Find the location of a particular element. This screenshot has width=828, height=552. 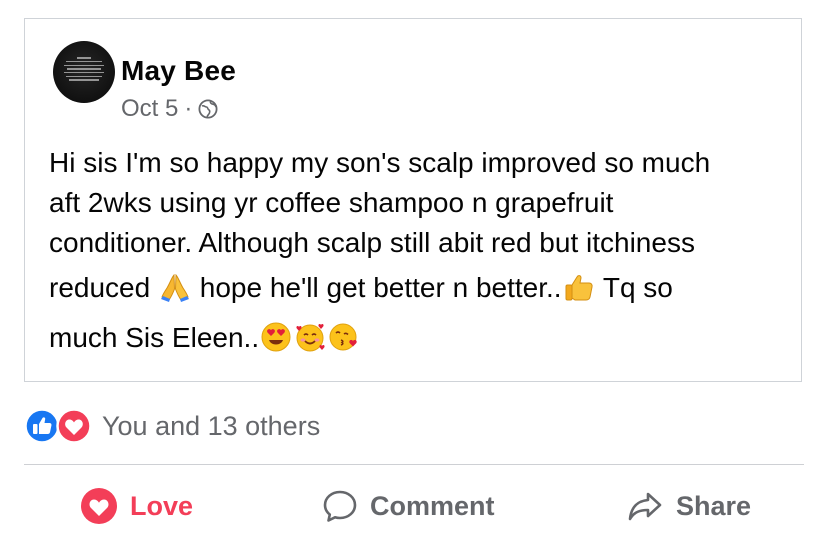

share-icon is located at coordinates (645, 506).